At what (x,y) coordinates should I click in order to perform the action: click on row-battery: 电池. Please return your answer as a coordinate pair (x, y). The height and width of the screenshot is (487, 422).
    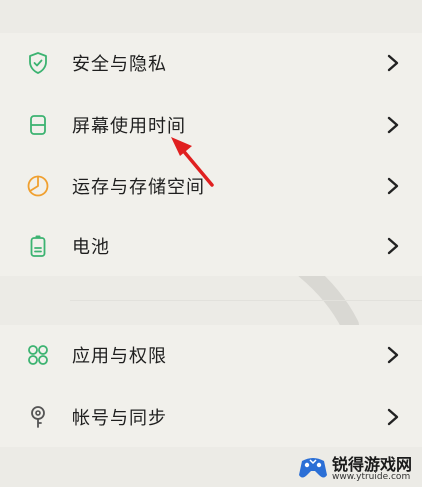
    Looking at the image, I should click on (211, 246).